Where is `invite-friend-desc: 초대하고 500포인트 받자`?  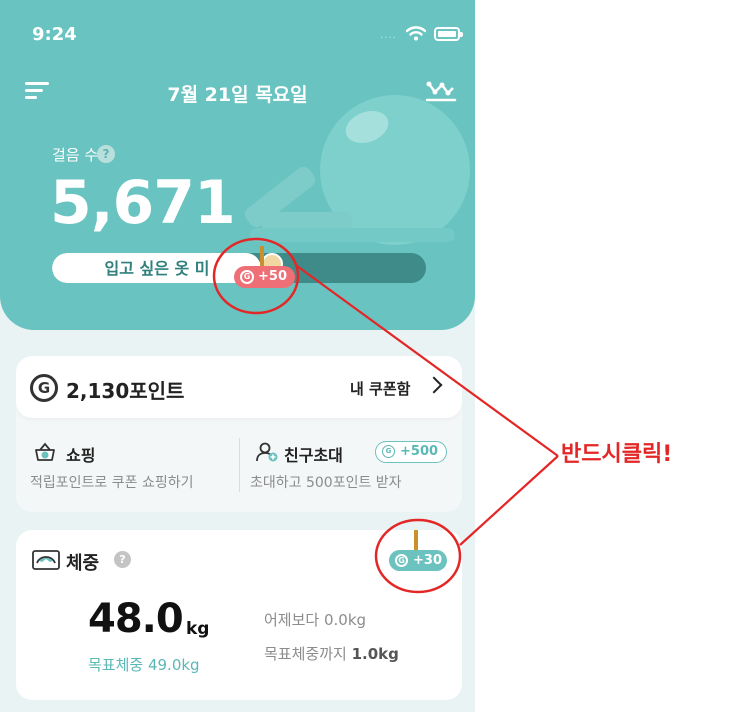 invite-friend-desc: 초대하고 500포인트 받자 is located at coordinates (326, 482).